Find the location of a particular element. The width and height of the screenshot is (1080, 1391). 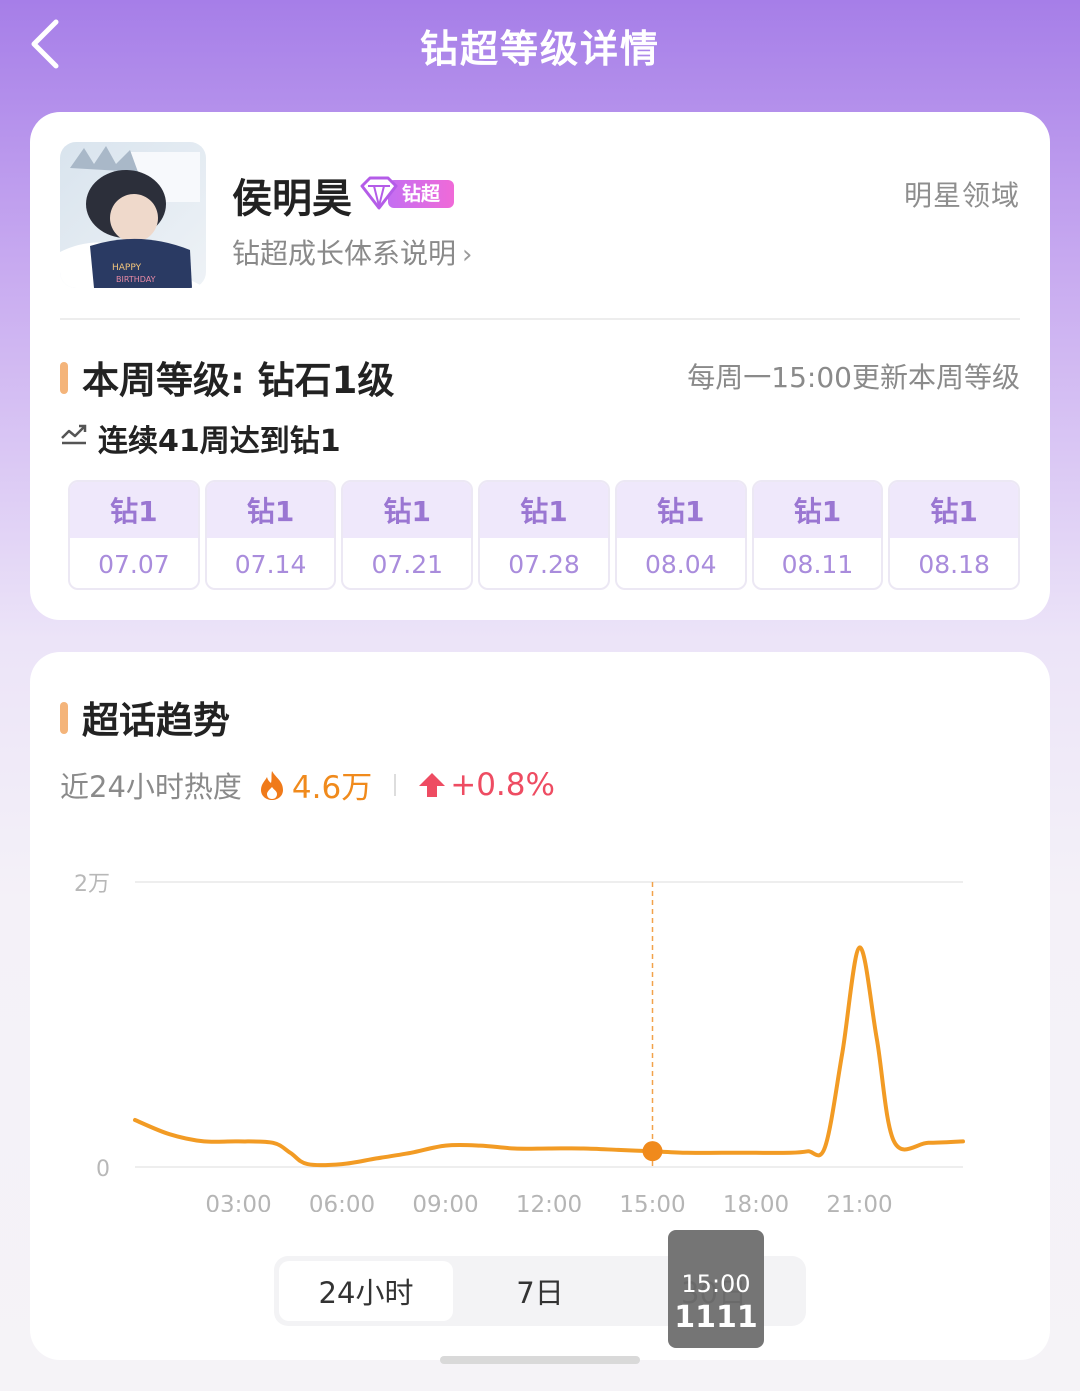

arrow-up-icon is located at coordinates (432, 785).